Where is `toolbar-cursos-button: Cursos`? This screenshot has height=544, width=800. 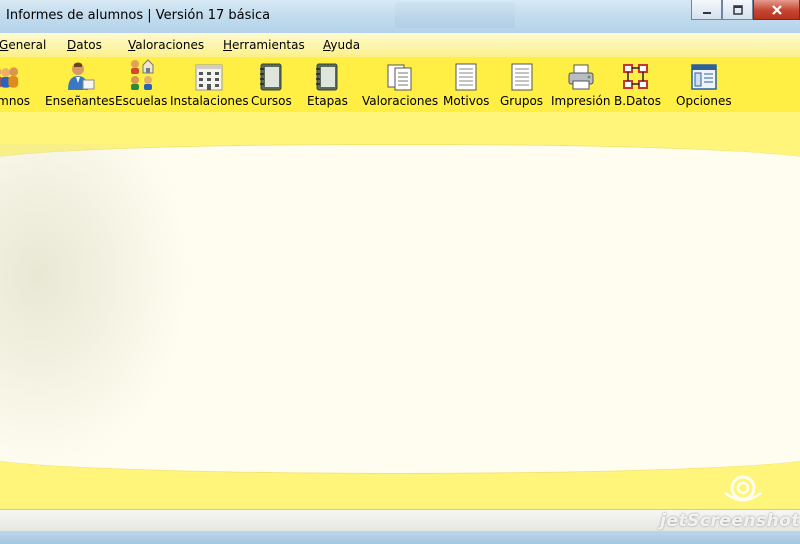 toolbar-cursos-button: Cursos is located at coordinates (271, 84).